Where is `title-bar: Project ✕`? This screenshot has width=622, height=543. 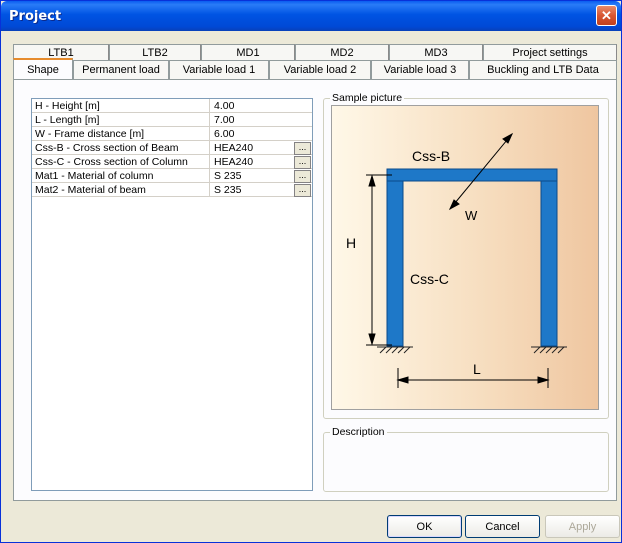
title-bar: Project ✕ is located at coordinates (311, 16).